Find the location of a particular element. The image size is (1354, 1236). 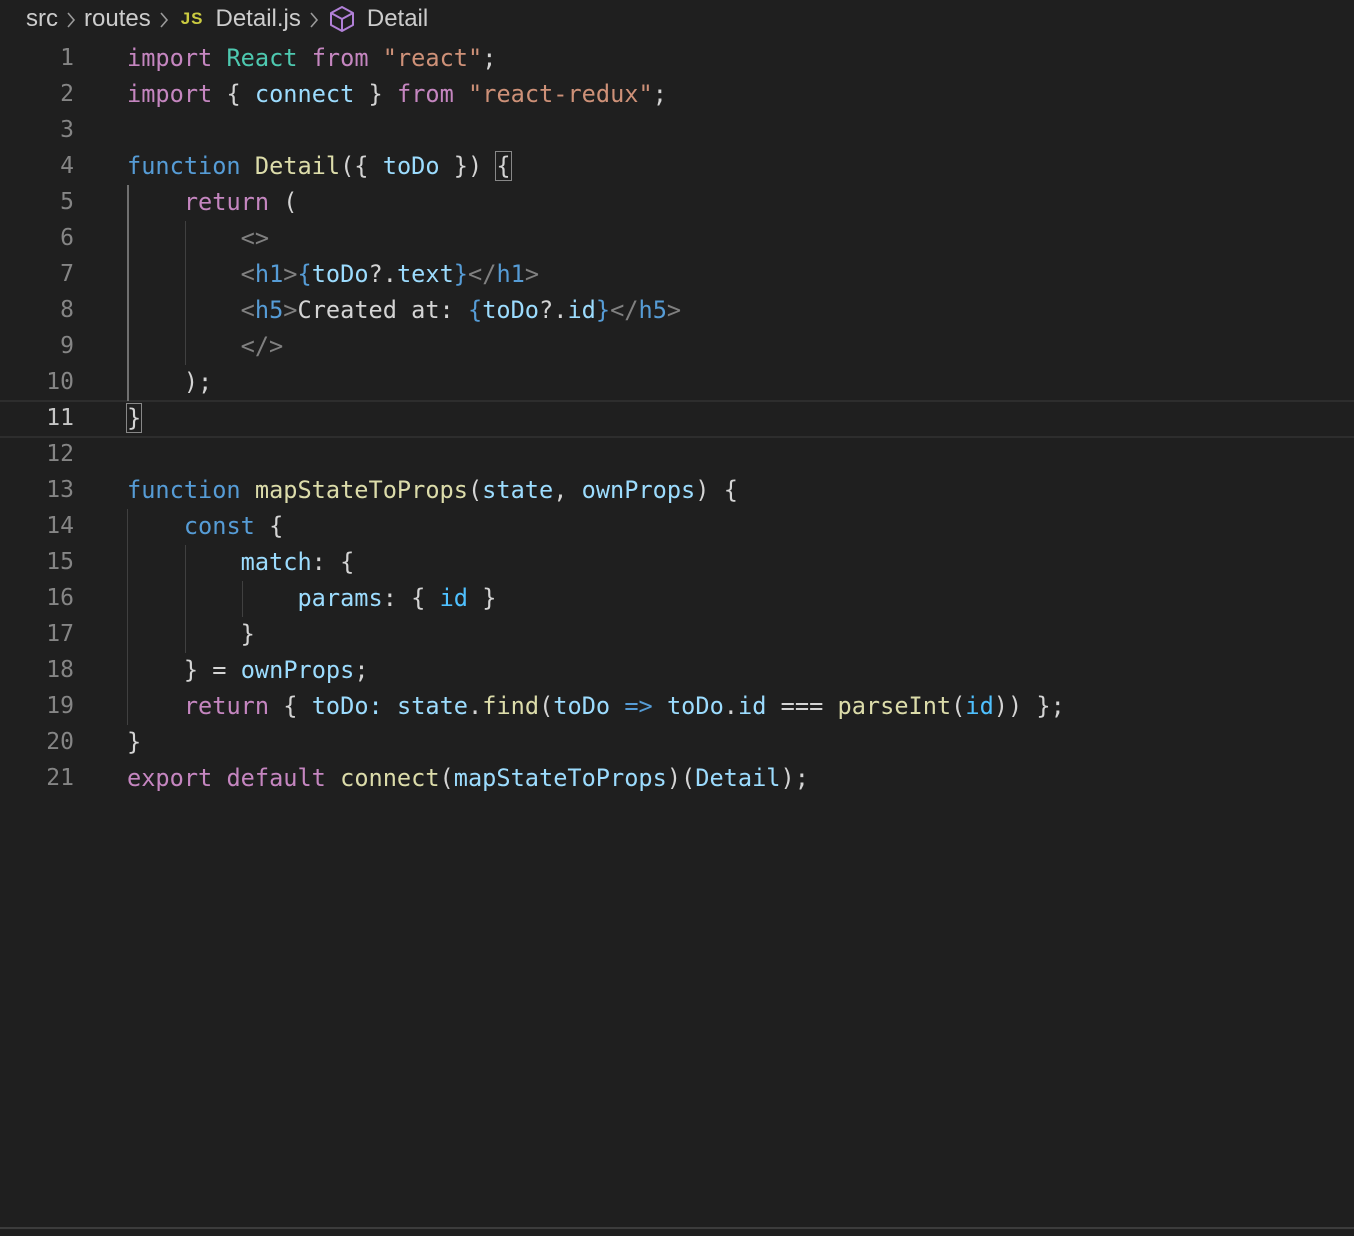

code-text: } = ownProps; is located at coordinates (276, 670).